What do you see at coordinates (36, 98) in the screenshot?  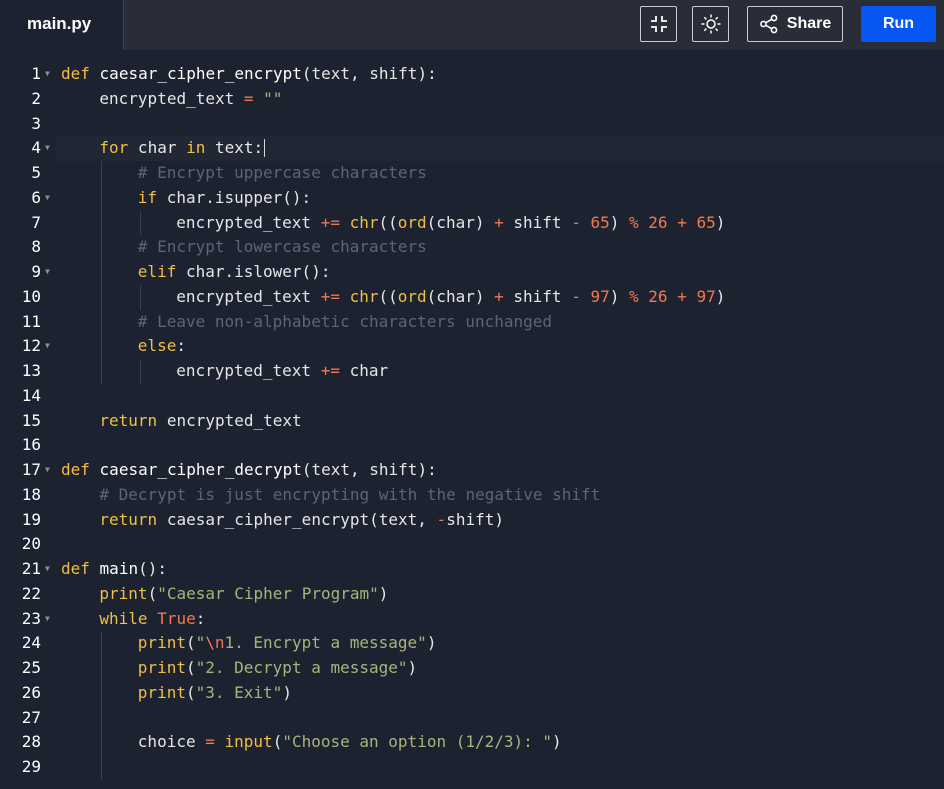 I see `line-number: 2` at bounding box center [36, 98].